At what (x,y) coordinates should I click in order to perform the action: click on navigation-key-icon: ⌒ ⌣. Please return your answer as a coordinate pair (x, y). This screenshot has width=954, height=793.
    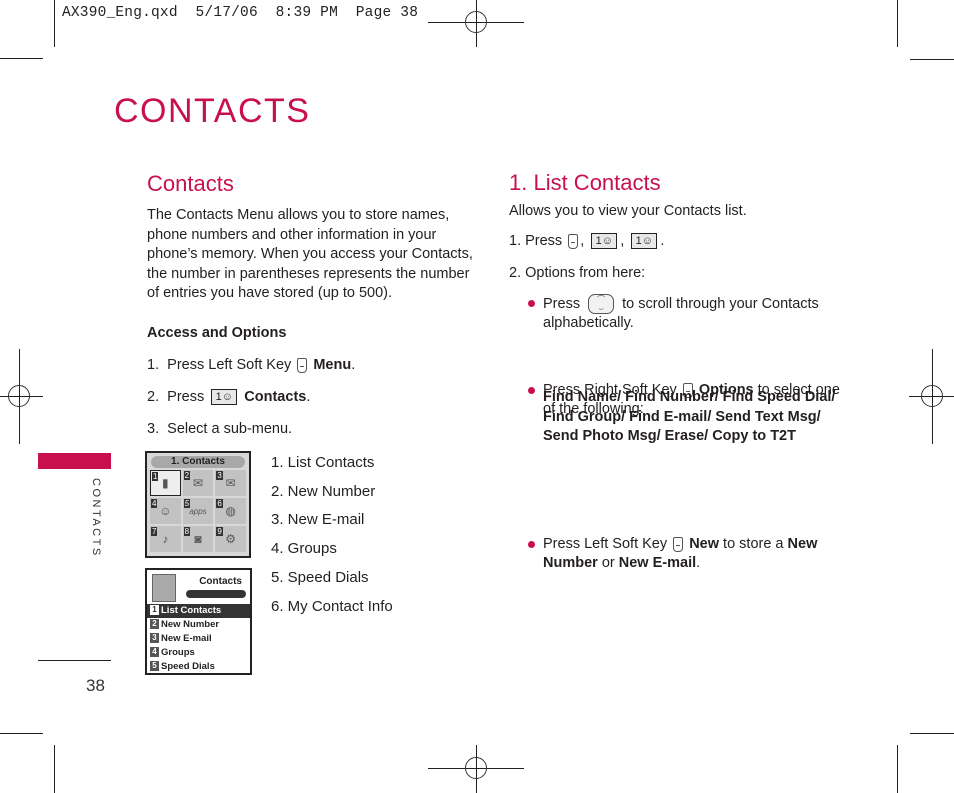
    Looking at the image, I should click on (601, 304).